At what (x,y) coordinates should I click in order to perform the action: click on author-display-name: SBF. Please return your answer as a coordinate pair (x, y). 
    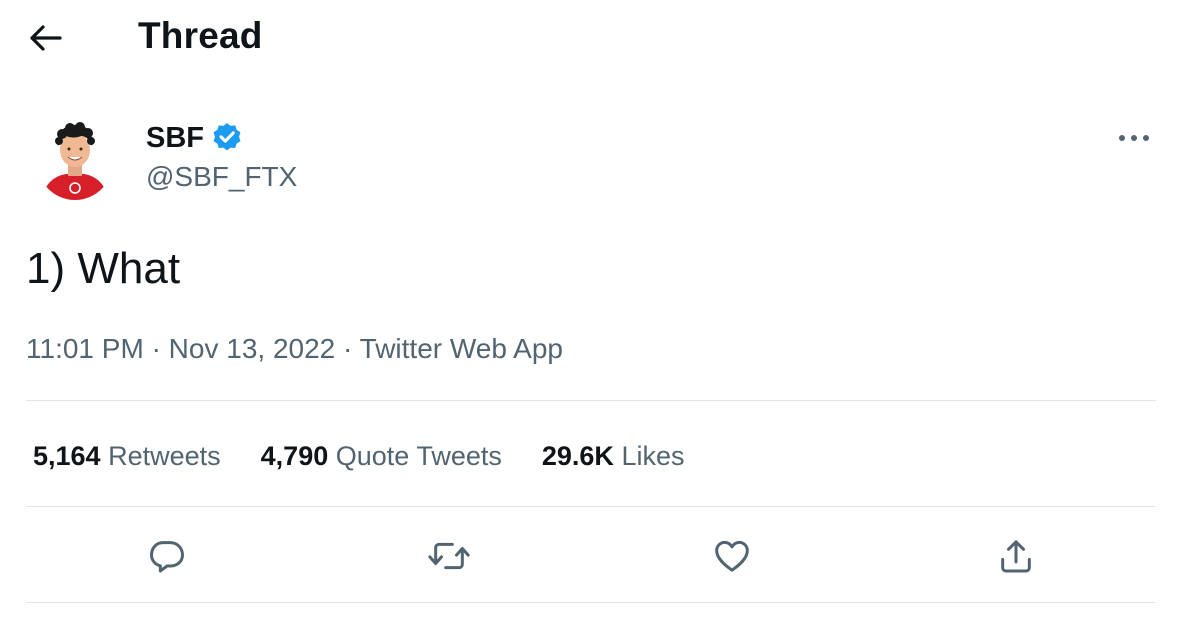
    Looking at the image, I should click on (175, 138).